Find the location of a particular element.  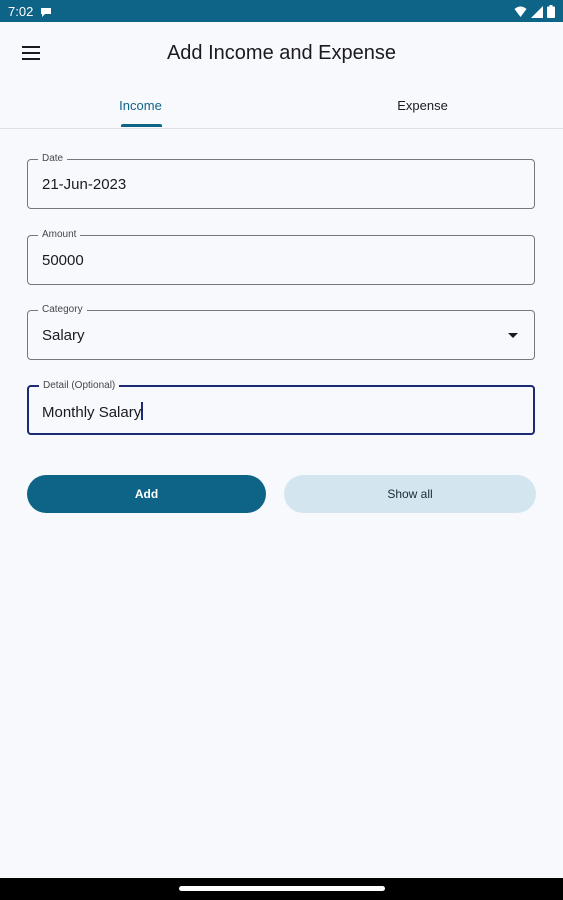

category-label: Category is located at coordinates (62, 310).